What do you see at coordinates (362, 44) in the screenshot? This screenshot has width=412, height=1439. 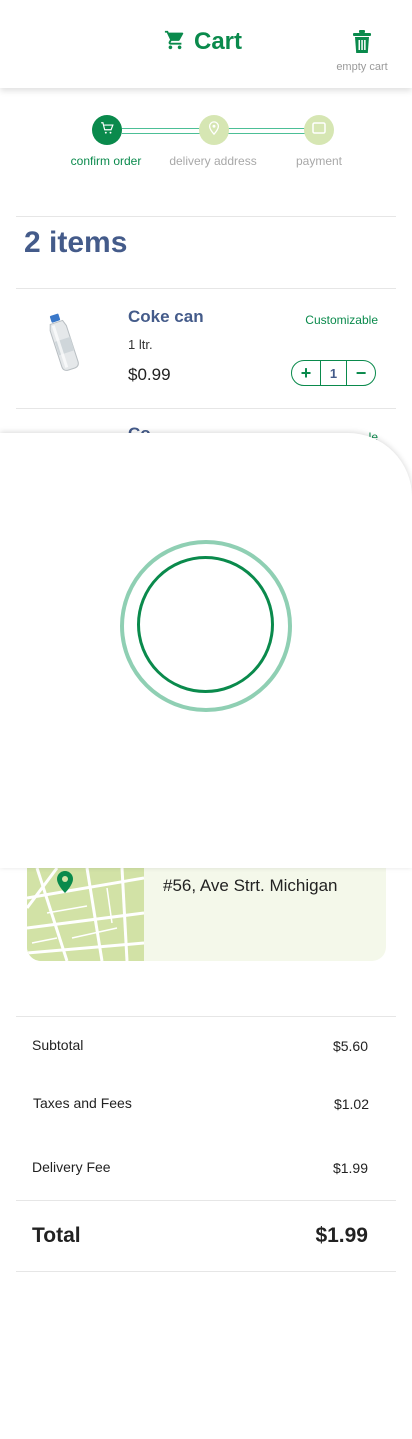 I see `trash-icon` at bounding box center [362, 44].